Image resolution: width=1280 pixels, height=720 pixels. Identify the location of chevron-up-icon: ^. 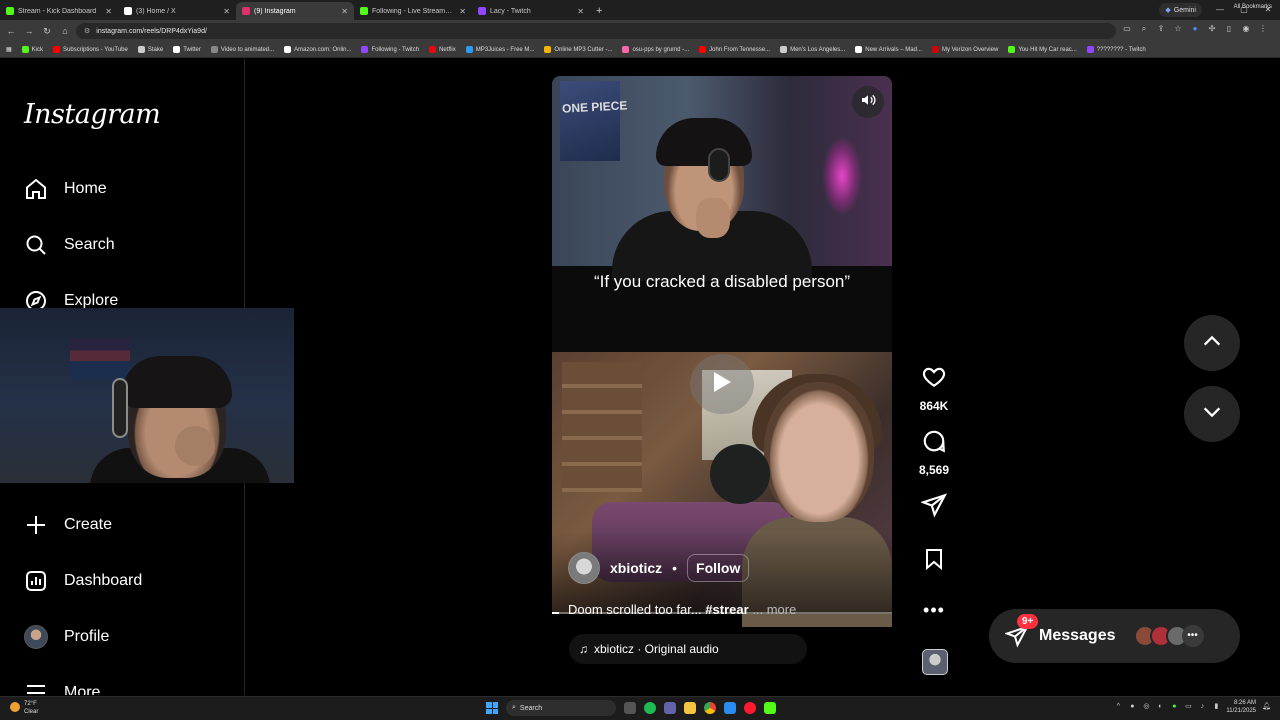
(1118, 707).